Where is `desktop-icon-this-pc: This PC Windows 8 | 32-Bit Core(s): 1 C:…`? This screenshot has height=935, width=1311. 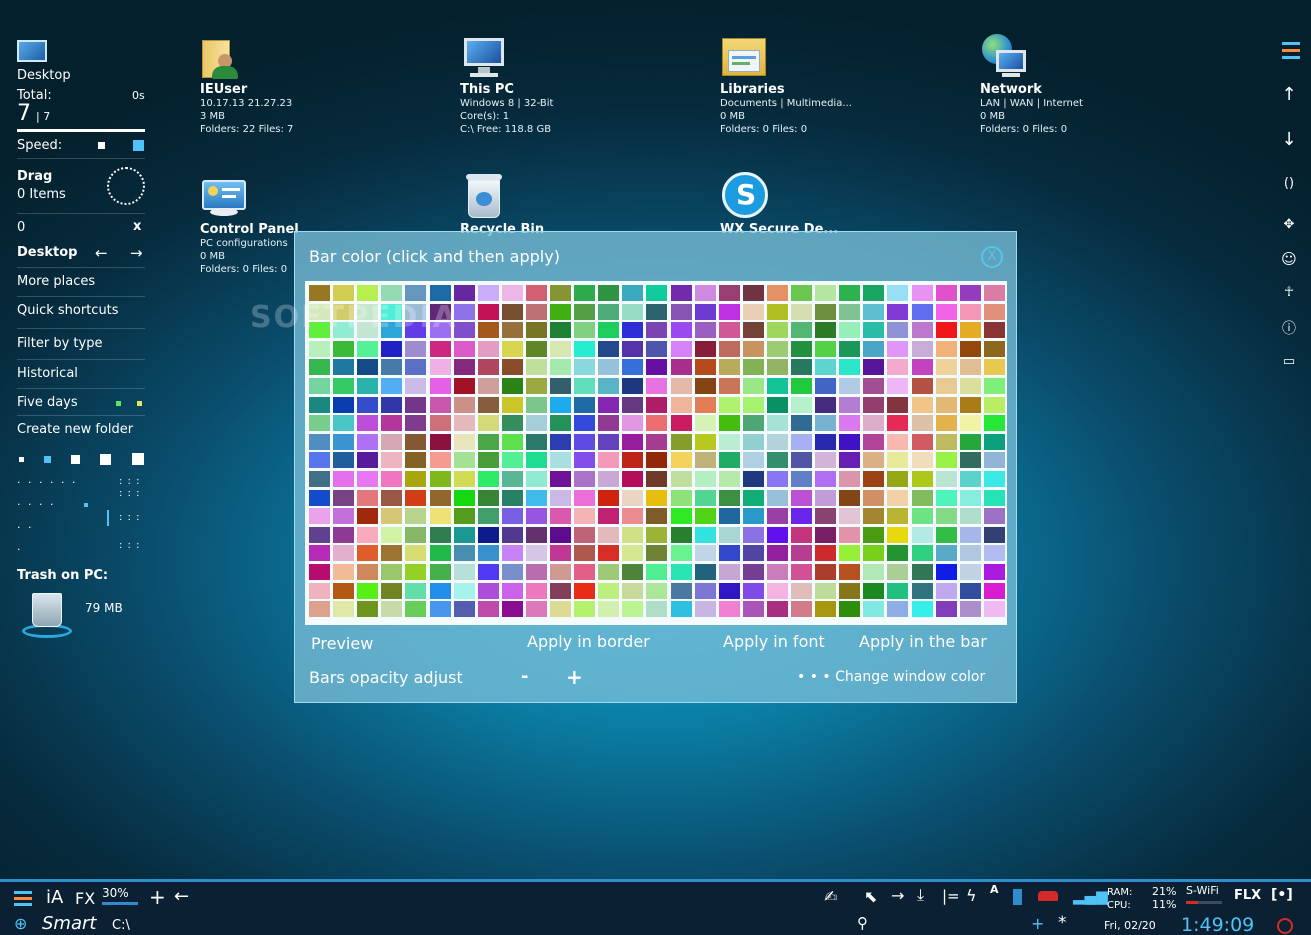 desktop-icon-this-pc: This PC Windows 8 | 32-Bit Core(s): 1 C:… is located at coordinates (560, 84).